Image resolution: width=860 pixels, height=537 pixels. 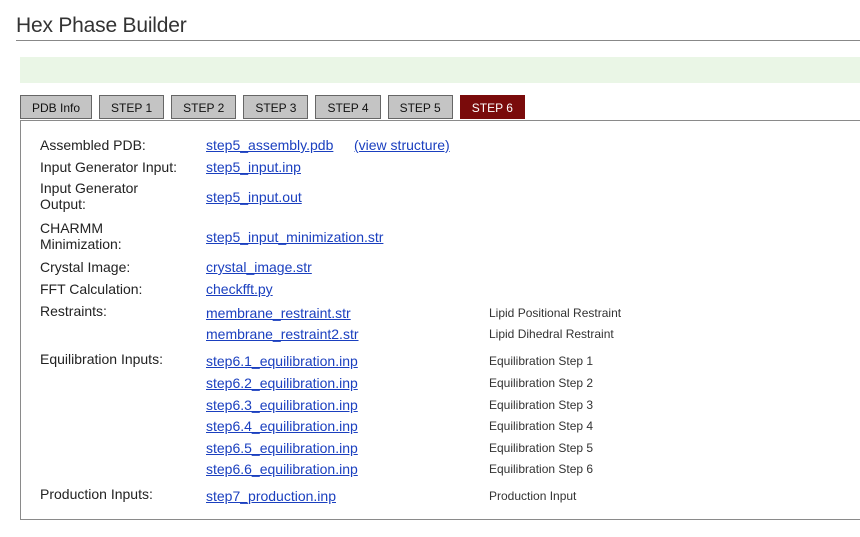 What do you see at coordinates (282, 361) in the screenshot?
I see `equilibration-link-1: step6.1_equilibration.inp` at bounding box center [282, 361].